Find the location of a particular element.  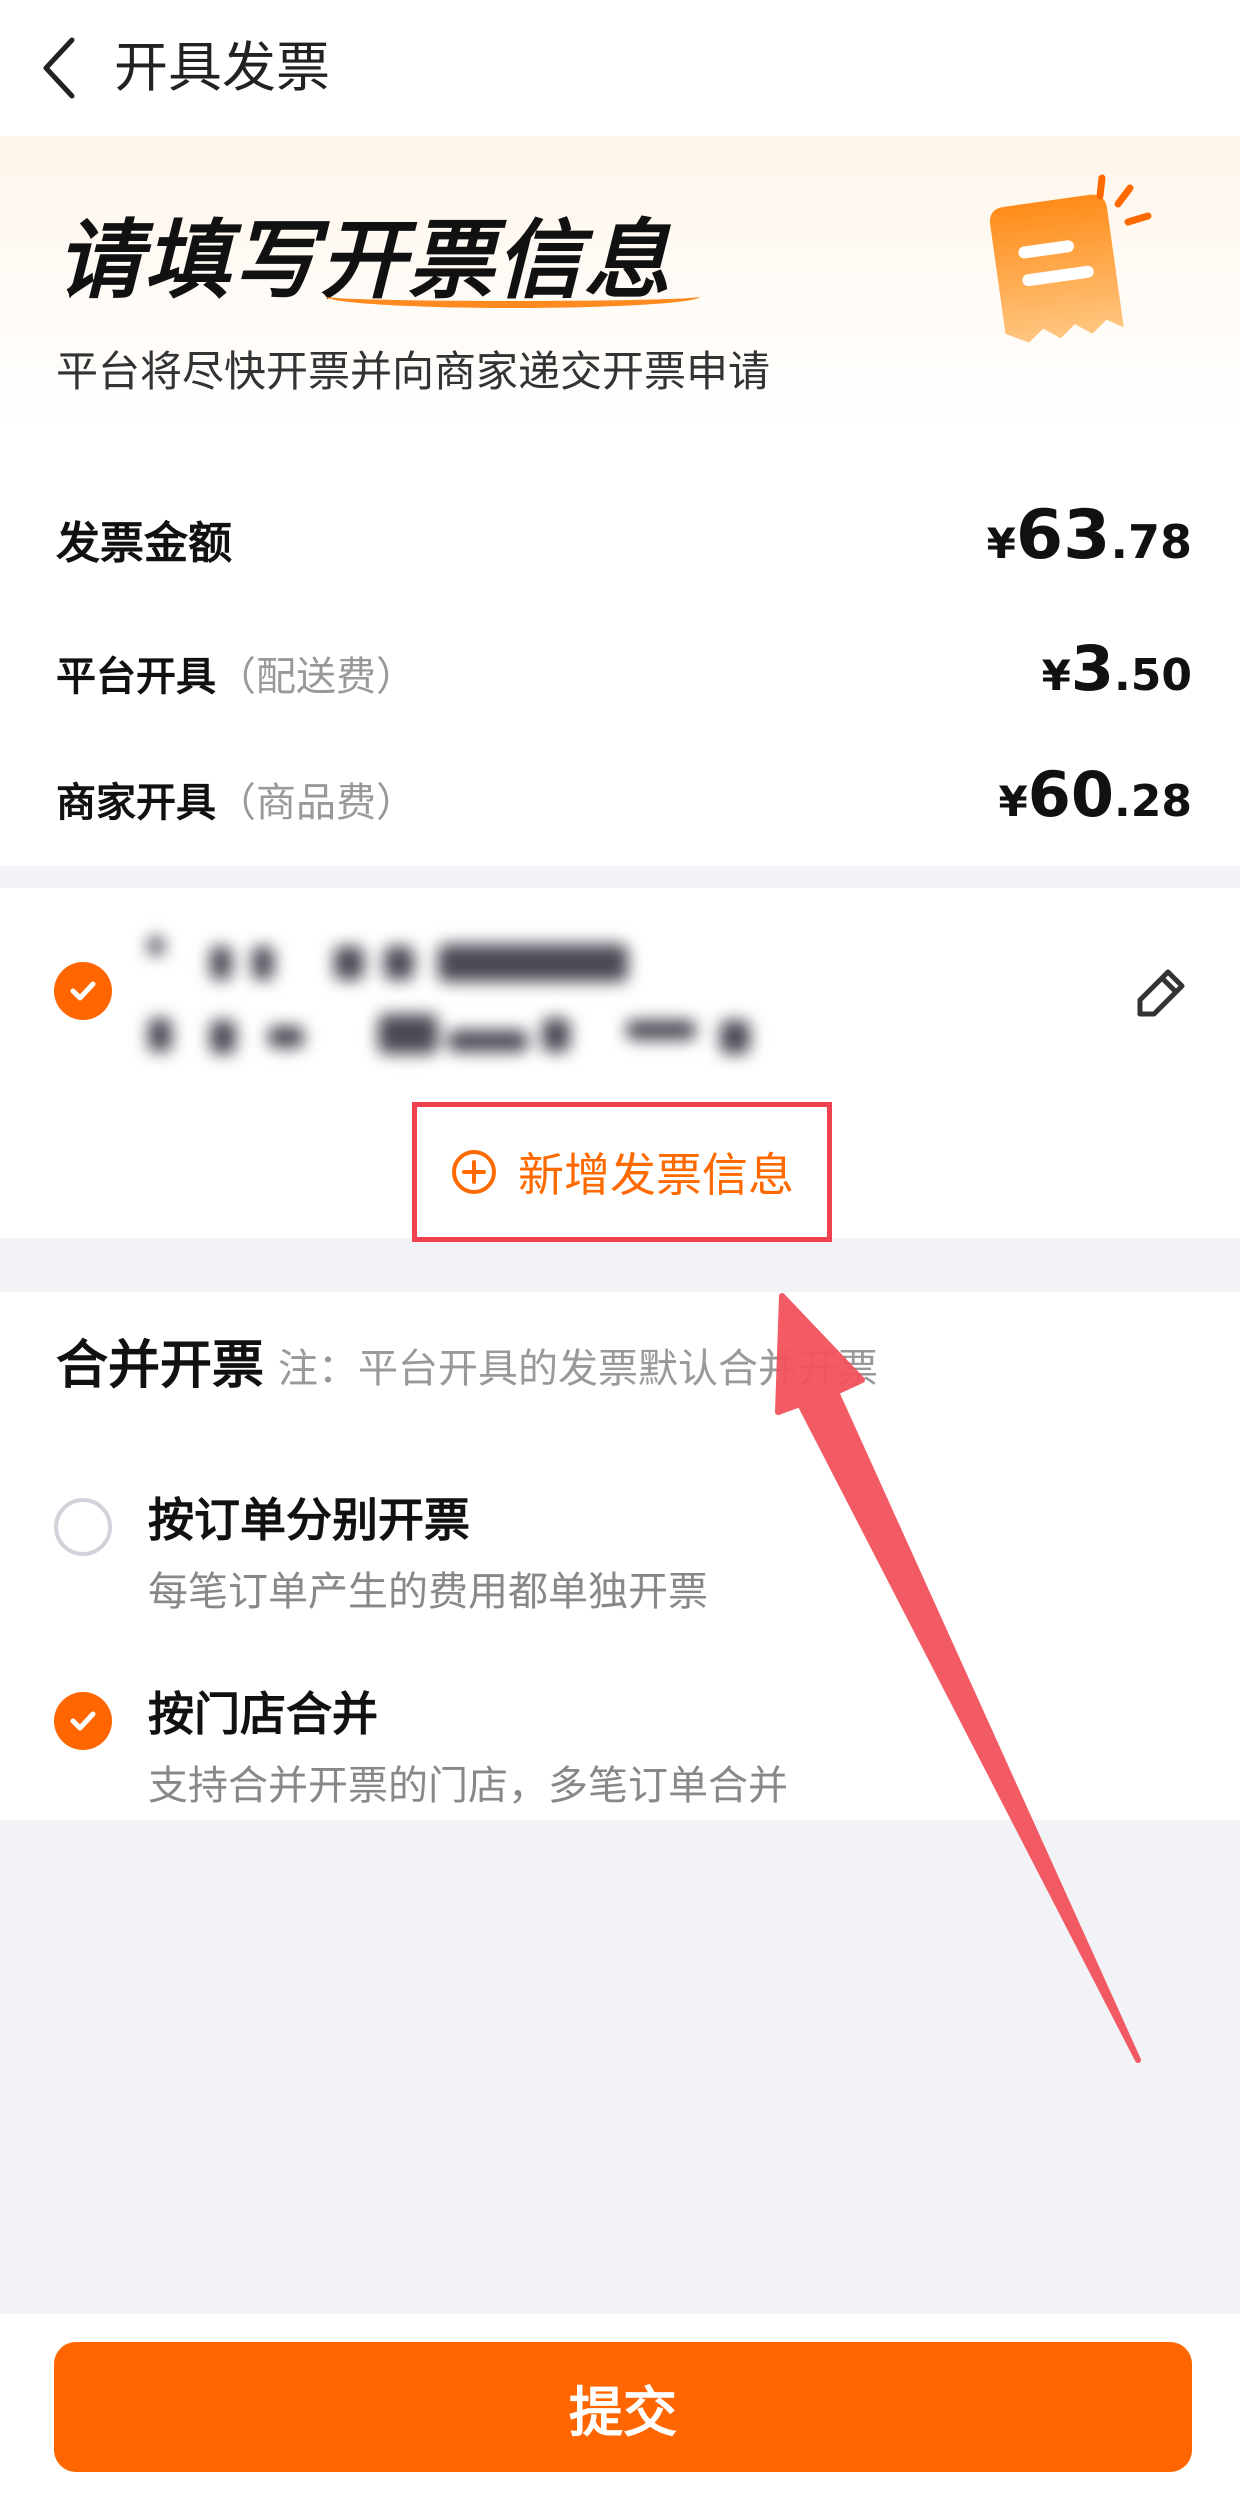

hero-title: 请填写开票信息 is located at coordinates (378, 261).